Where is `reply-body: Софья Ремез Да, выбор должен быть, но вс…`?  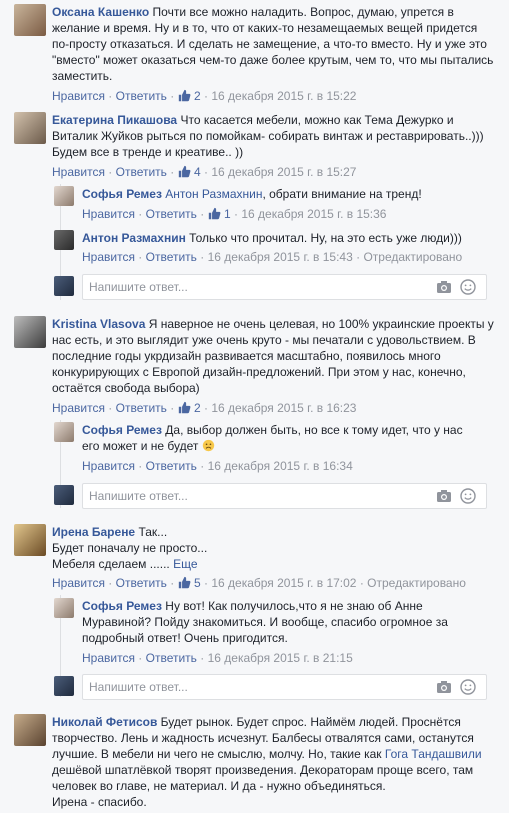 reply-body: Софья Ремез Да, выбор должен быть, но вс… is located at coordinates (282, 438).